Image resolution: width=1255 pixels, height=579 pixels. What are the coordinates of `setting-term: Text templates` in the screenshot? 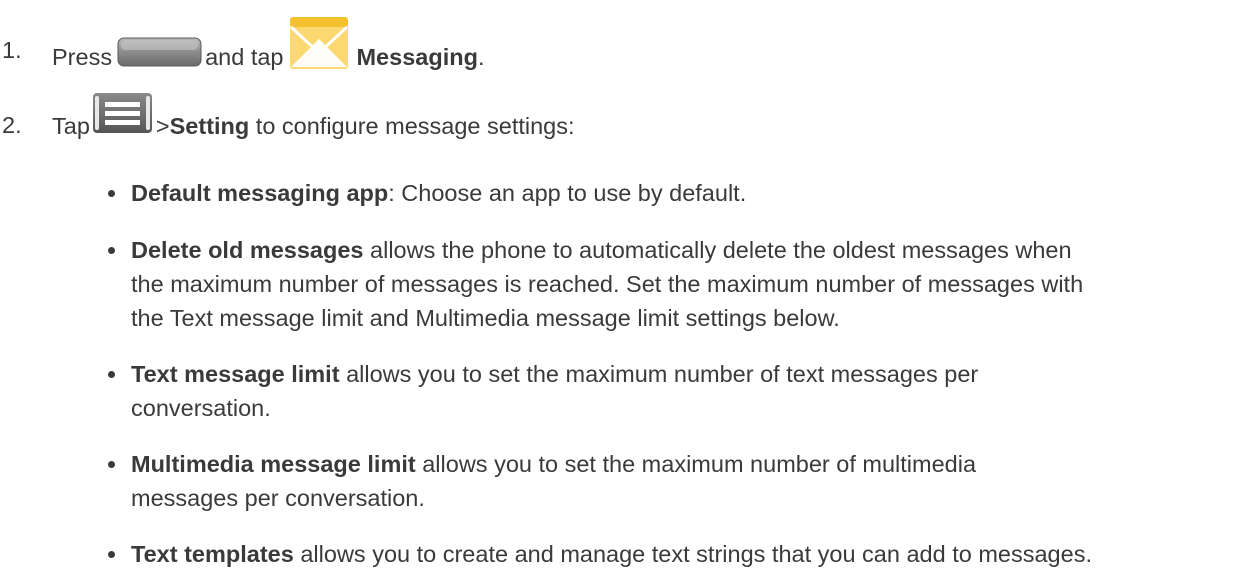 It's located at (212, 554).